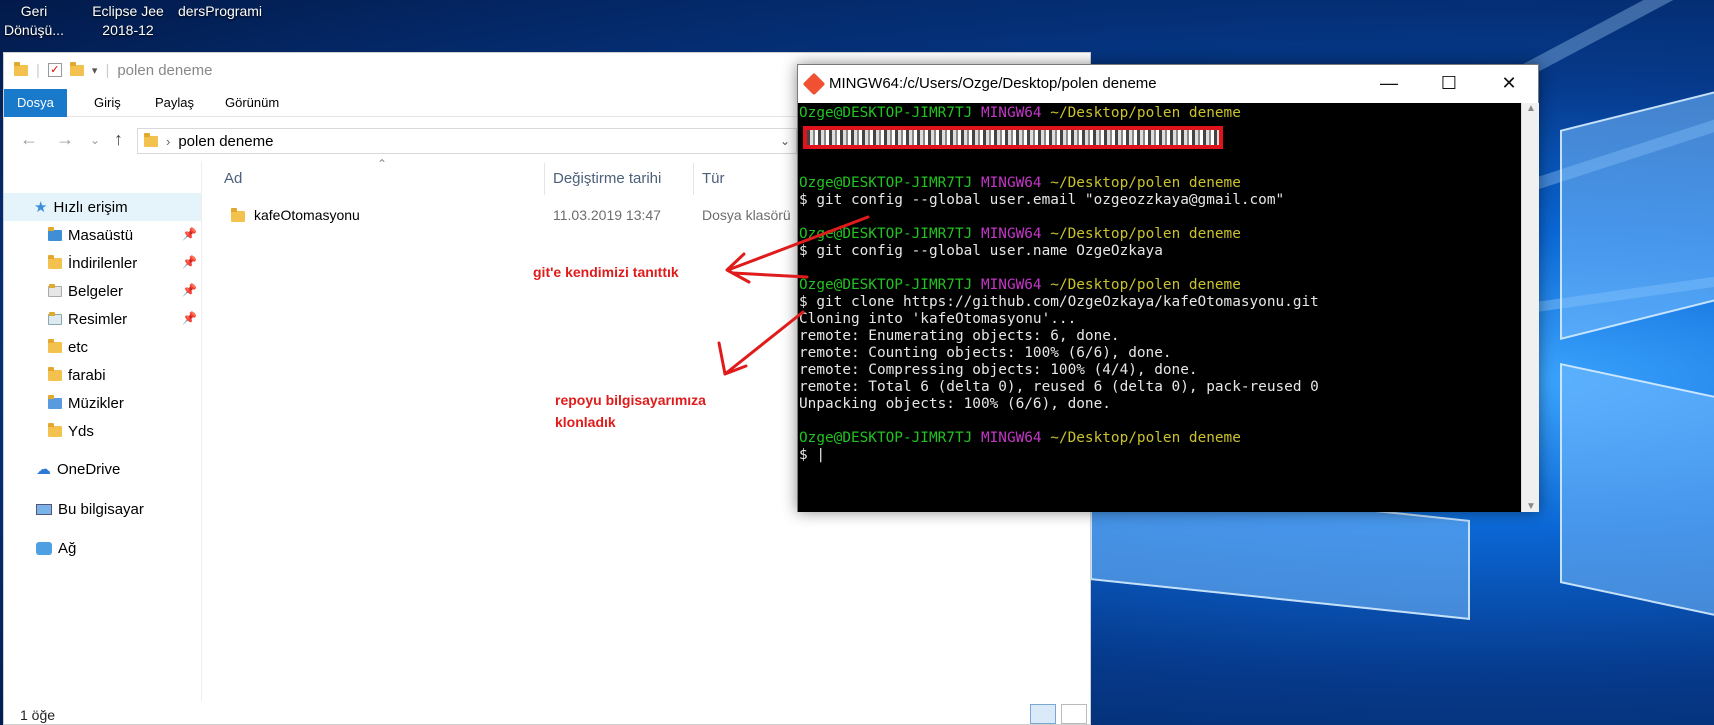 This screenshot has height=725, width=1714. Describe the element at coordinates (738, 268) in the screenshot. I see `arrow-head` at that location.